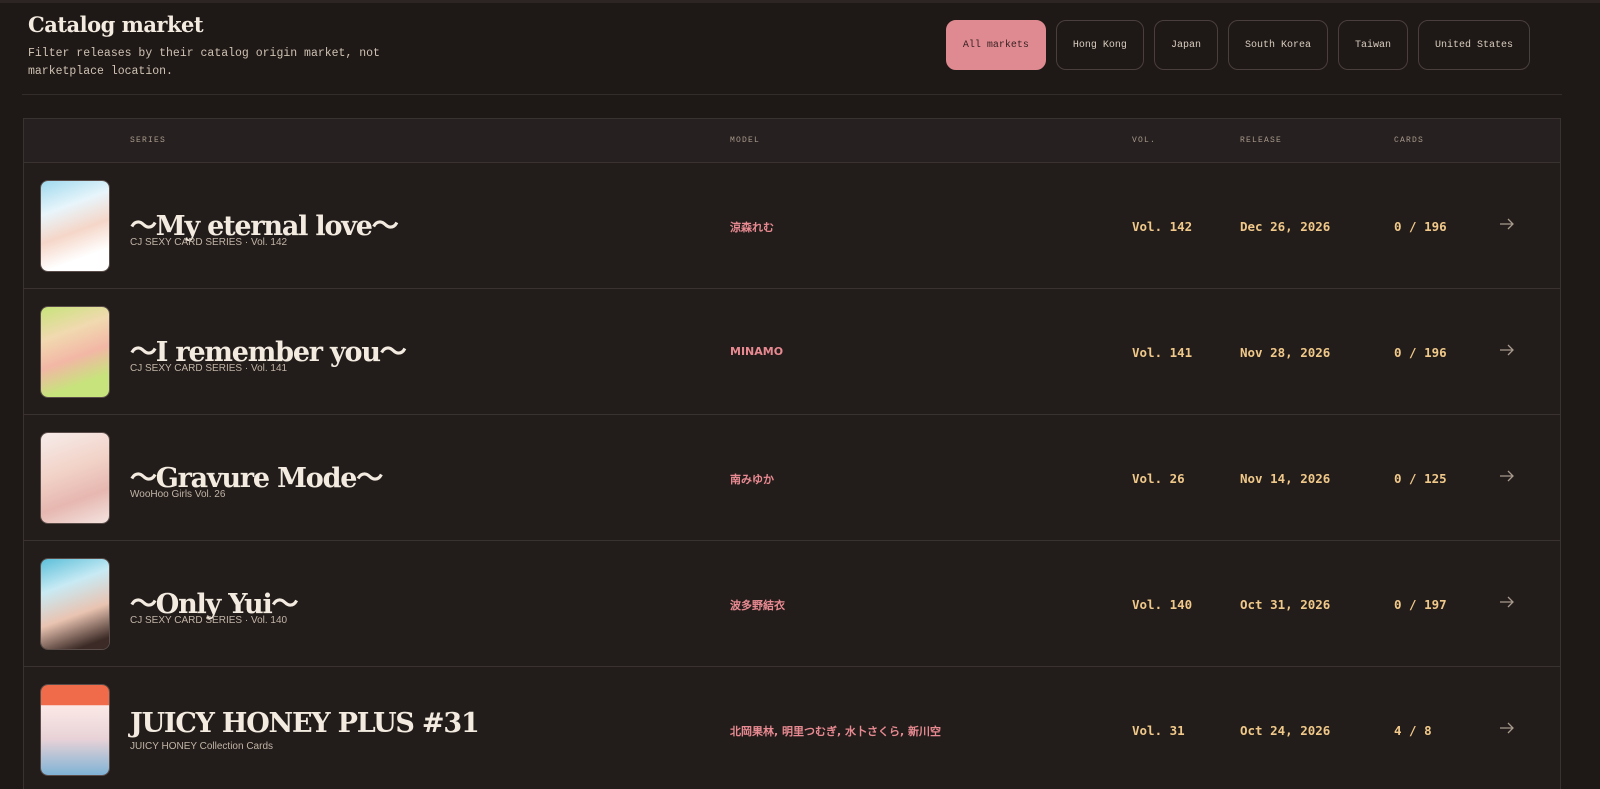  I want to click on filter-all-markets: All markets, so click(995, 45).